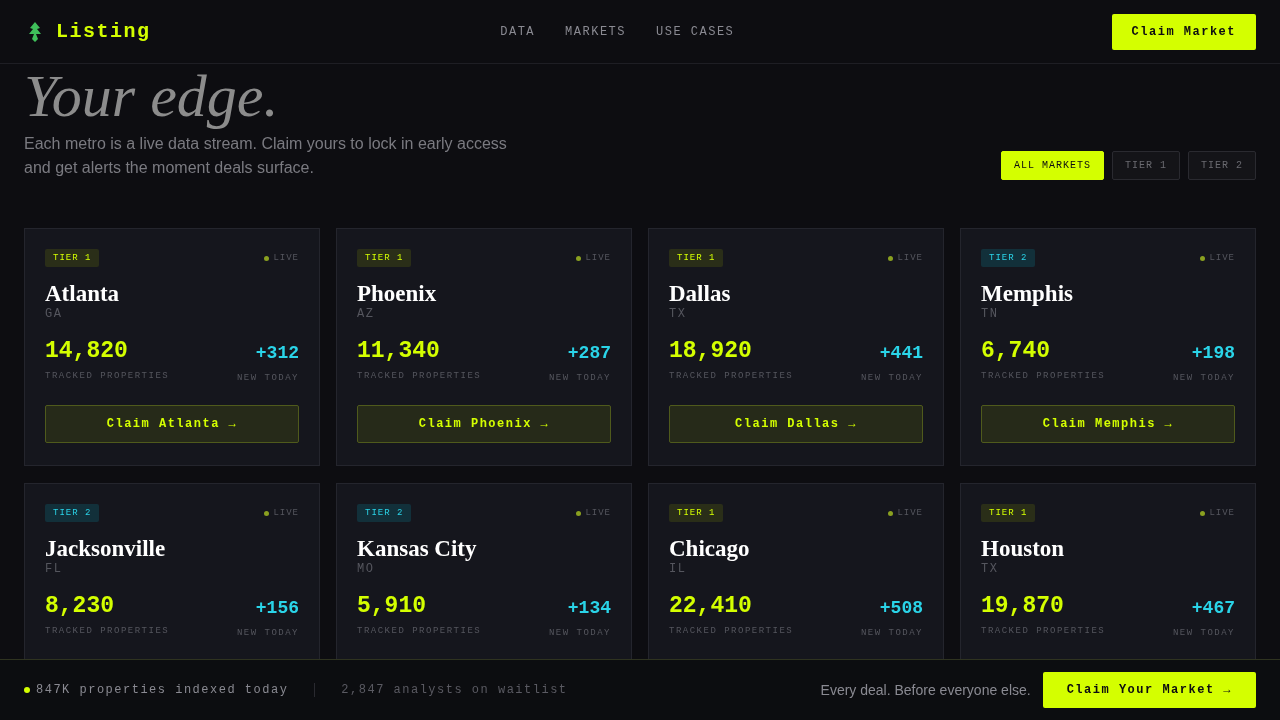  I want to click on tracked-count: 6,740, so click(1016, 351).